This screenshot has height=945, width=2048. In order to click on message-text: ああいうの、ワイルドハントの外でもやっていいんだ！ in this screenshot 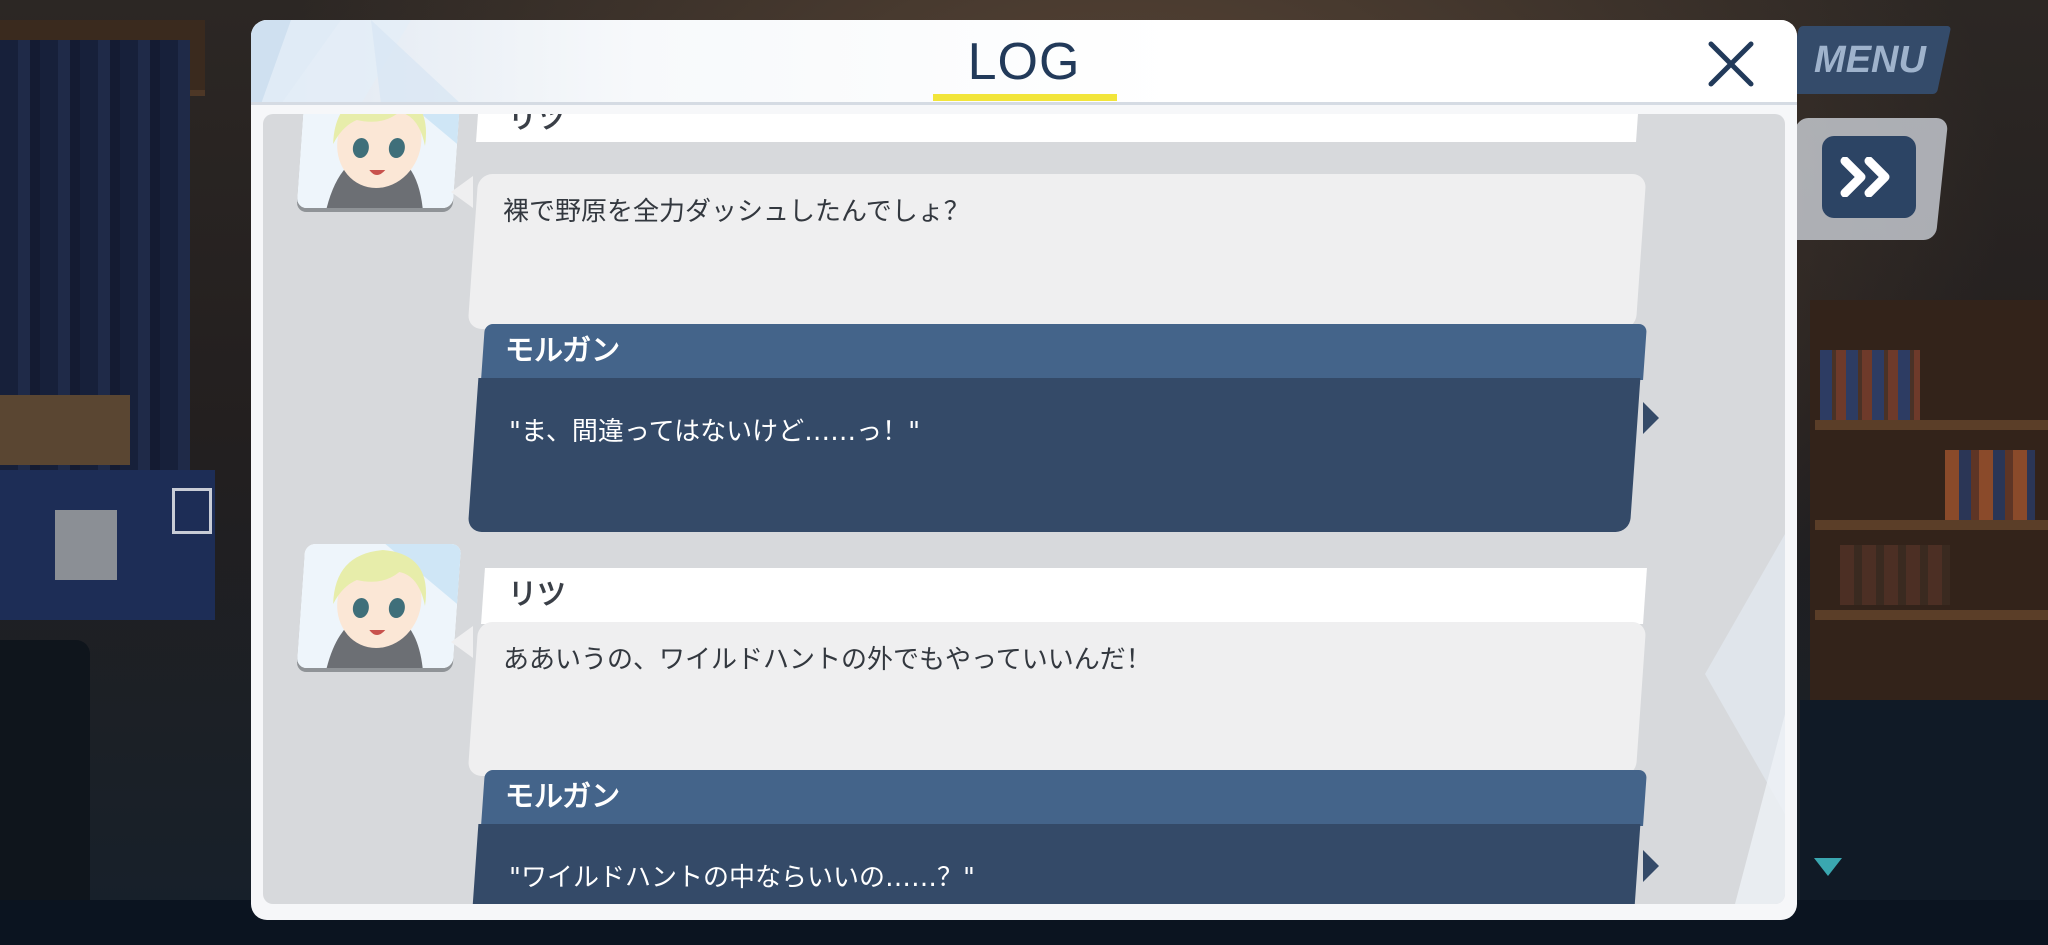, I will do `click(827, 660)`.